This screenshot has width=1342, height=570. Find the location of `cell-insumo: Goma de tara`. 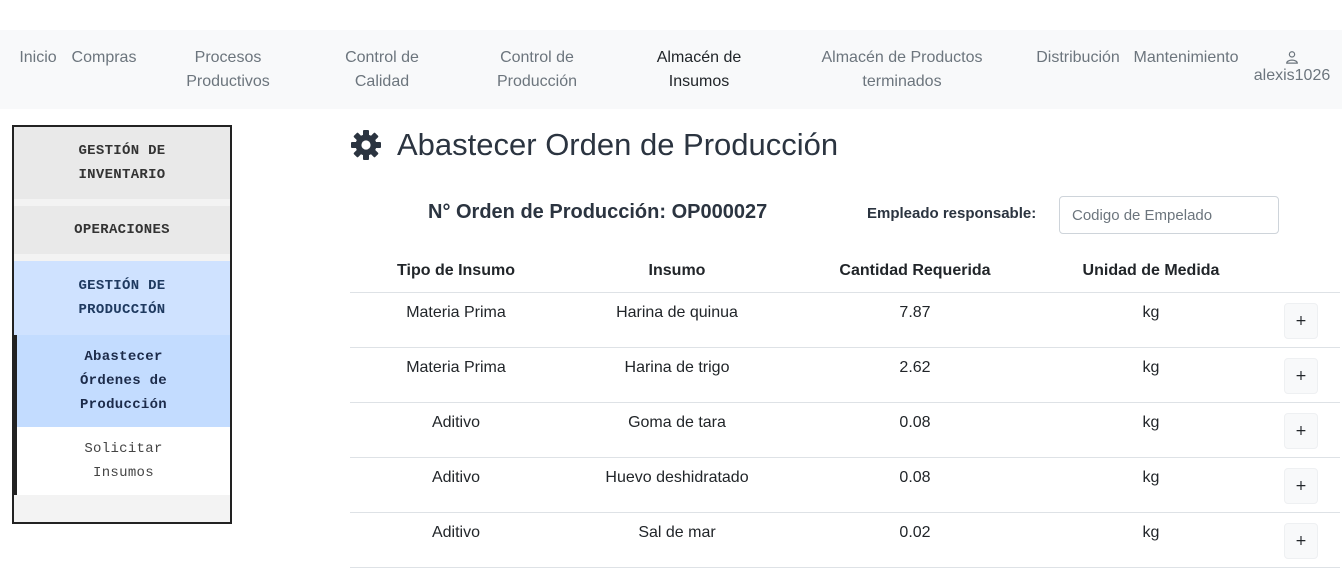

cell-insumo: Goma de tara is located at coordinates (677, 422).